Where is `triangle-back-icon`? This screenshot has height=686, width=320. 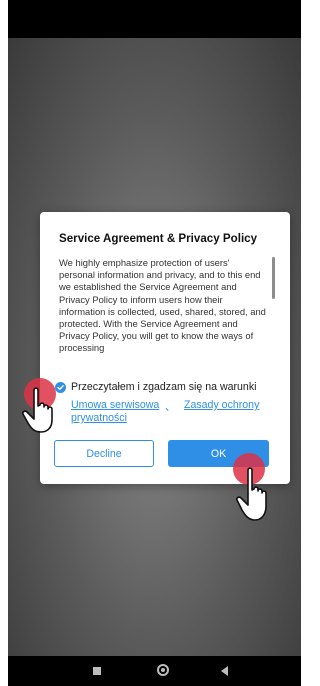
triangle-back-icon is located at coordinates (224, 671).